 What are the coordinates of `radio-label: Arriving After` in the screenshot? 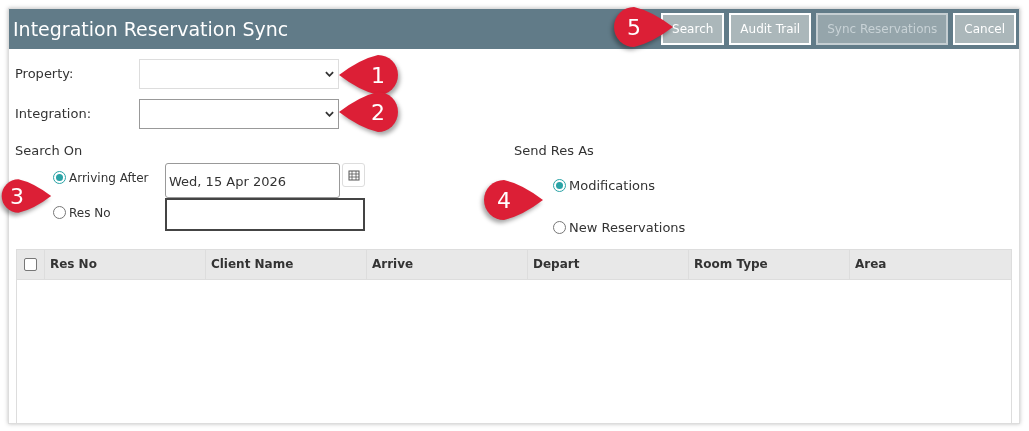 It's located at (109, 178).